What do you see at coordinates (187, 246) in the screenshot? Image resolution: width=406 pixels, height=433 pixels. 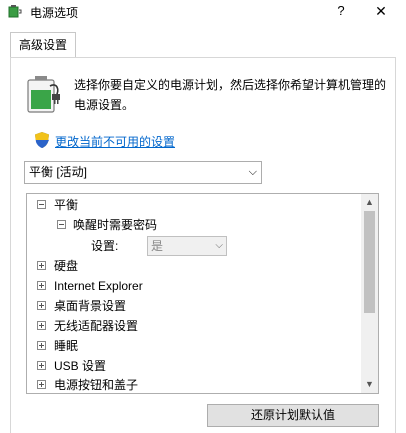 I see `setting-value-select: 是 ⌵` at bounding box center [187, 246].